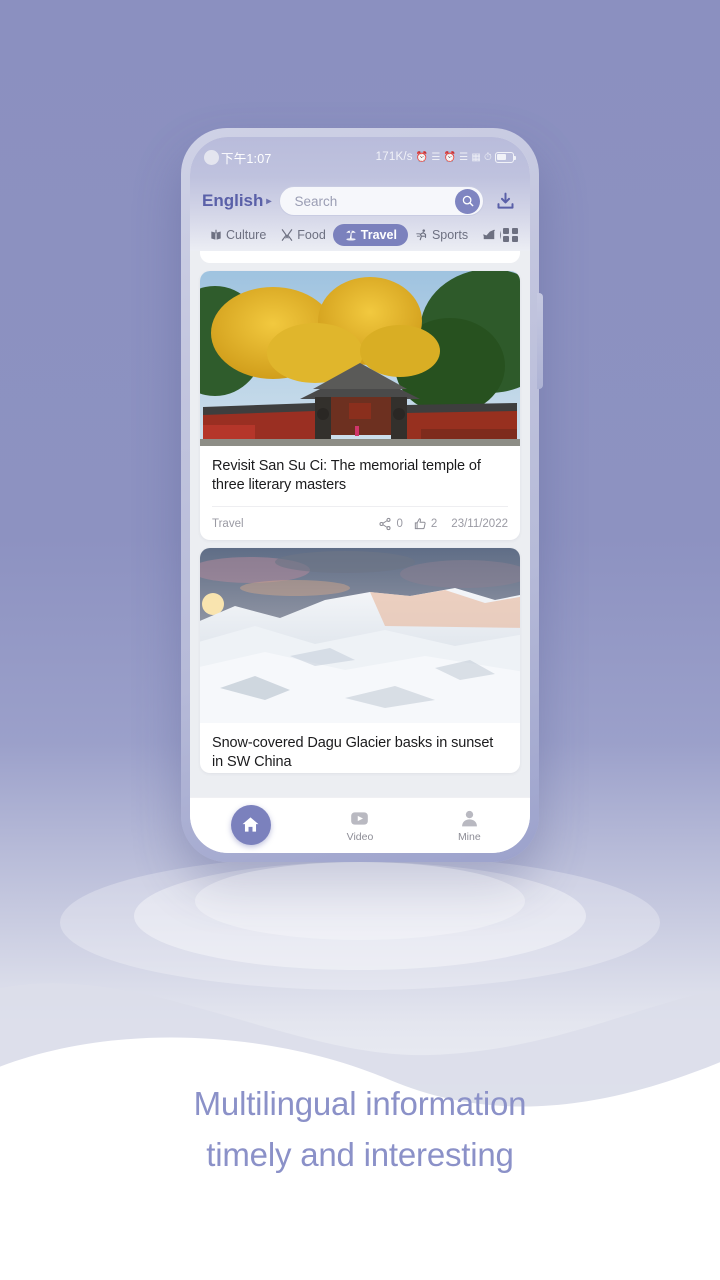 The height and width of the screenshot is (1280, 720). I want to click on status-bar-left: 下午1:07, so click(238, 157).